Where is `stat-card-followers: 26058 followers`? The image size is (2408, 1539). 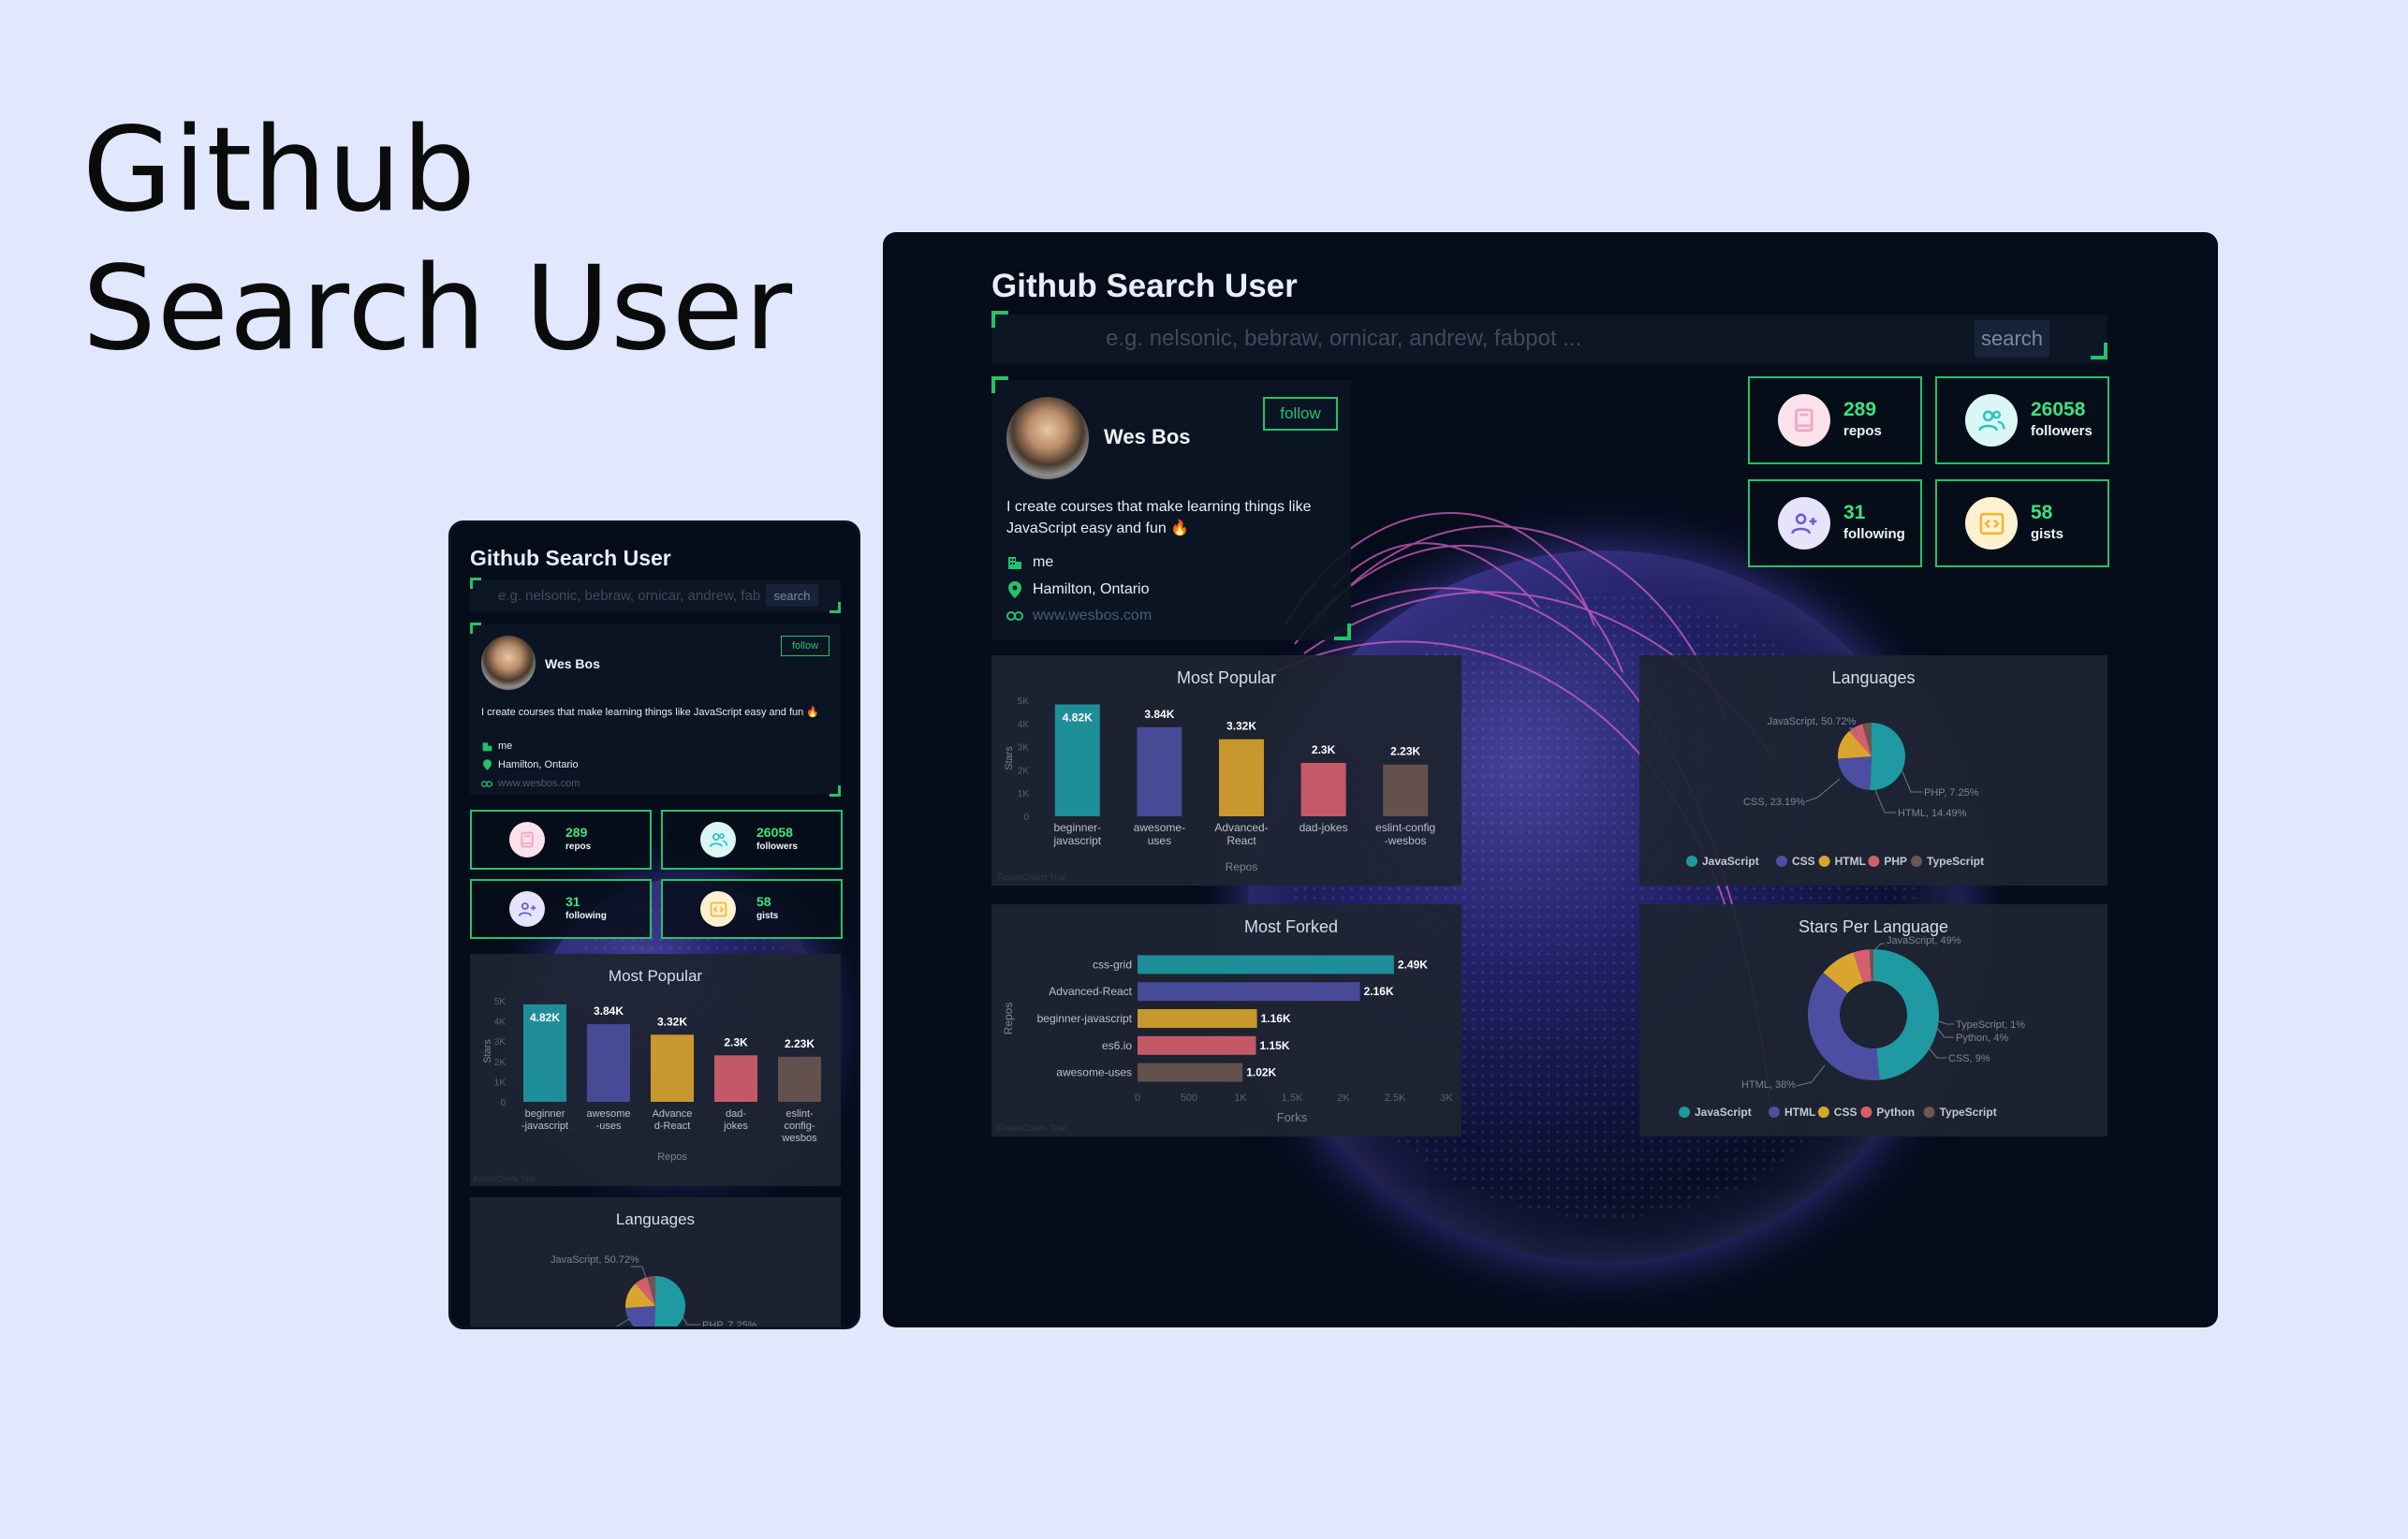
stat-card-followers: 26058 followers is located at coordinates (752, 840).